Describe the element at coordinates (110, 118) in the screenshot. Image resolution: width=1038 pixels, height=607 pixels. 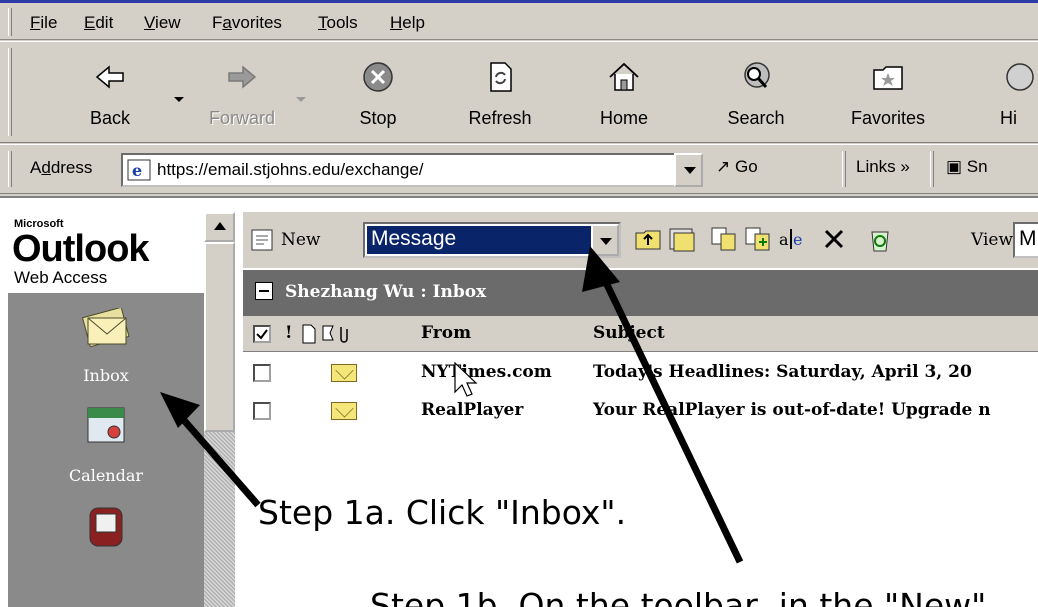
I see `back-label: Back` at that location.